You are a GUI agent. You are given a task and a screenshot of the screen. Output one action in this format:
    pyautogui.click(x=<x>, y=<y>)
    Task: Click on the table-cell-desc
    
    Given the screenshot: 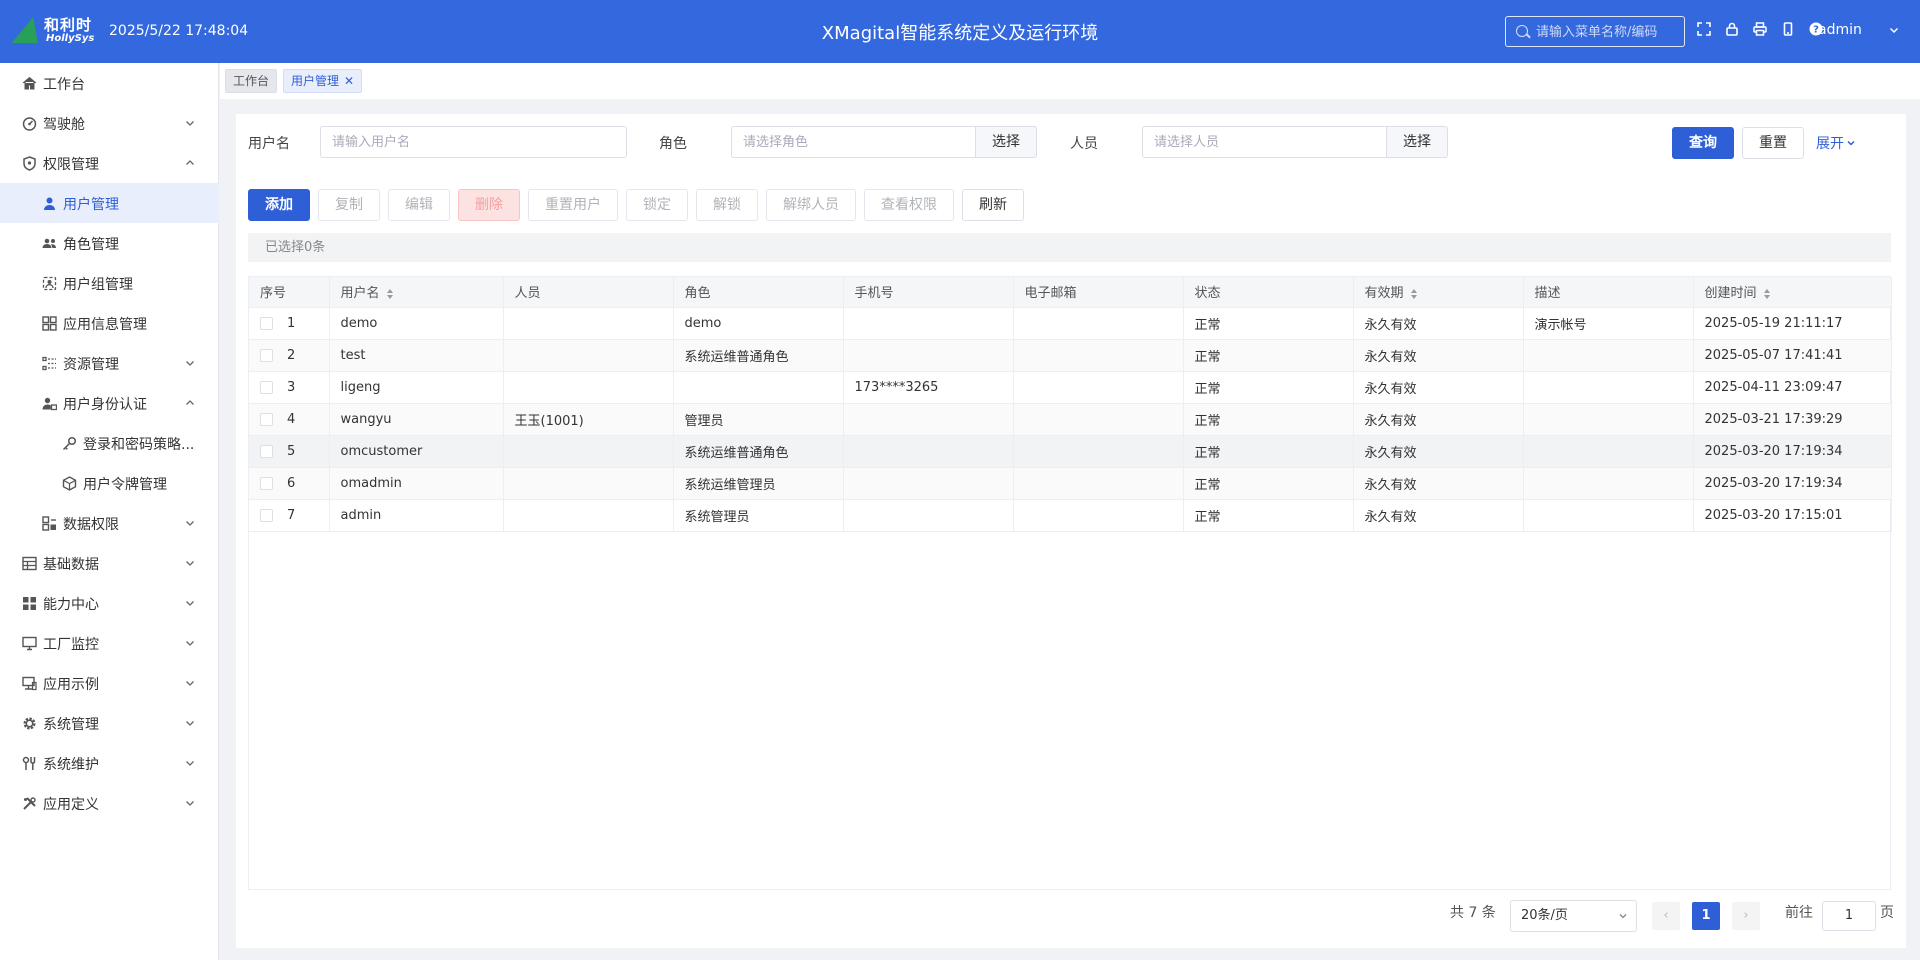 What is the action you would take?
    pyautogui.click(x=1608, y=483)
    